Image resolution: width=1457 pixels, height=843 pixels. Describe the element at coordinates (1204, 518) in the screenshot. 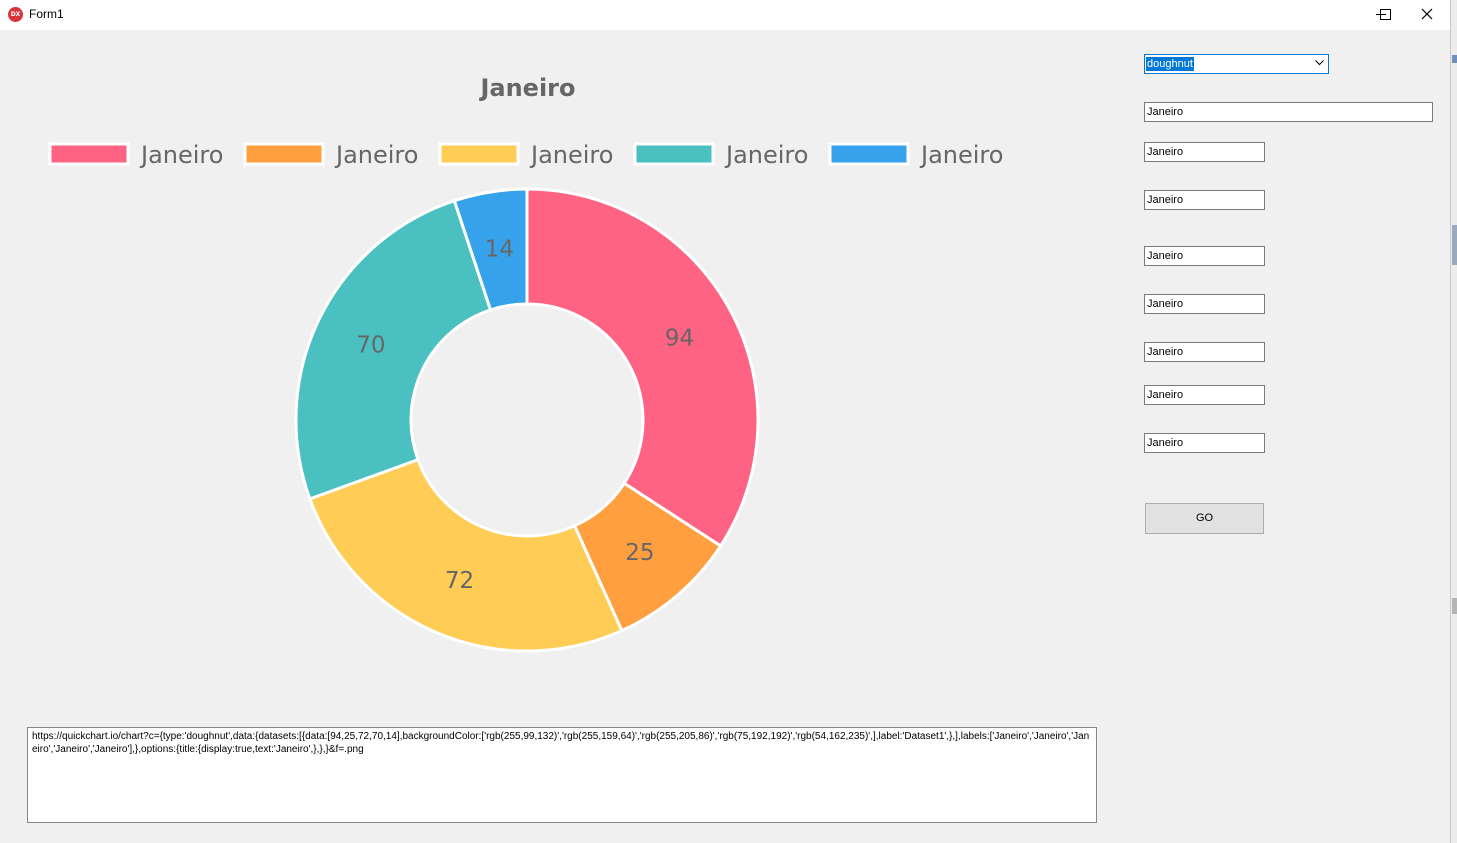

I see `go-button: GO` at that location.